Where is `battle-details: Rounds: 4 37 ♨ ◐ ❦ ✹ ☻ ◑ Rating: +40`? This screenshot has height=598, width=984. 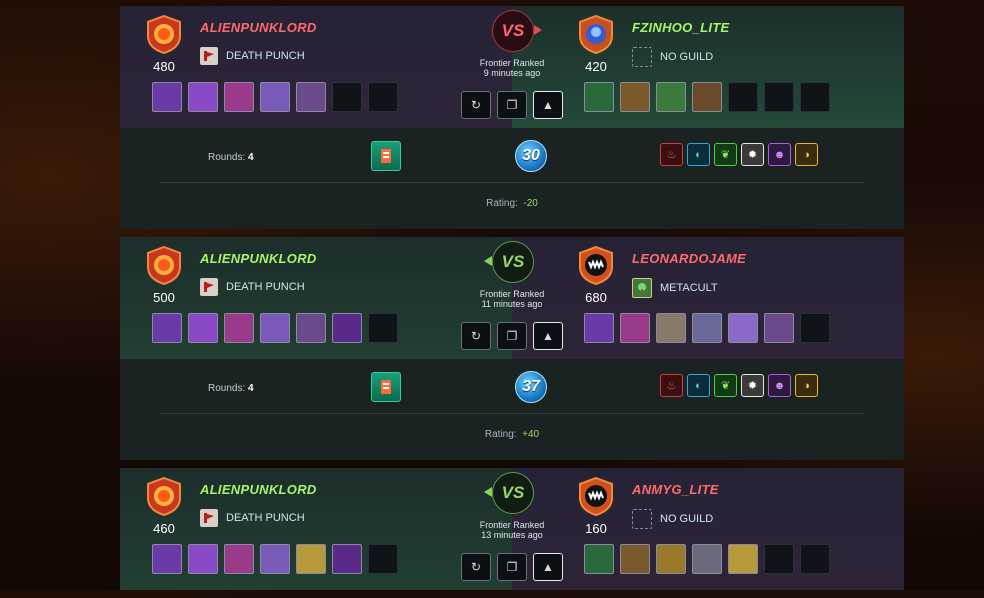 battle-details: Rounds: 4 37 ♨ ◐ ❦ ✹ ☻ ◑ Rating: +40 is located at coordinates (512, 409).